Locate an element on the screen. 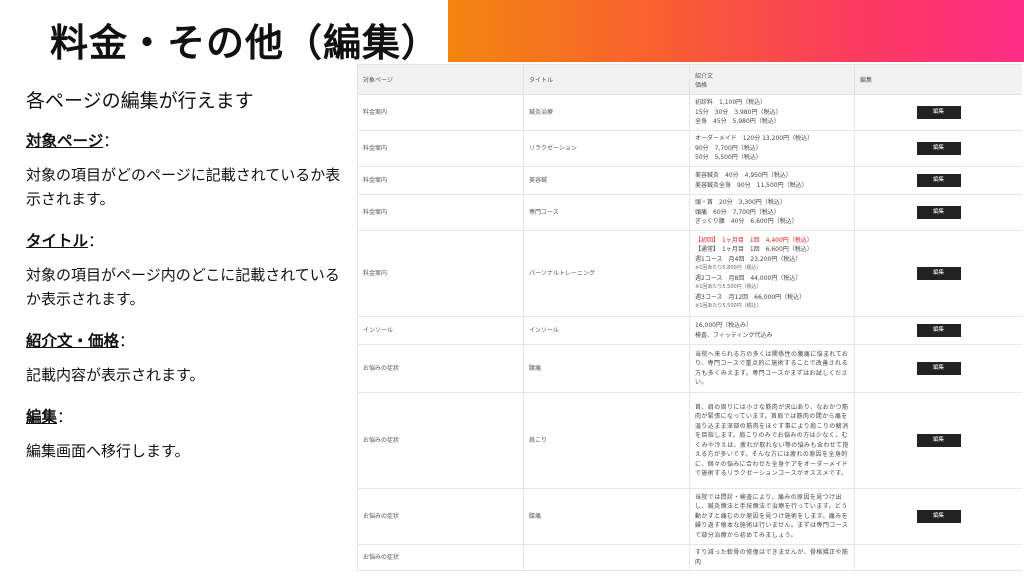 This screenshot has width=1024, height=576. price-line: ぎっくり腰 40分 6,600円（税込） is located at coordinates (746, 222).